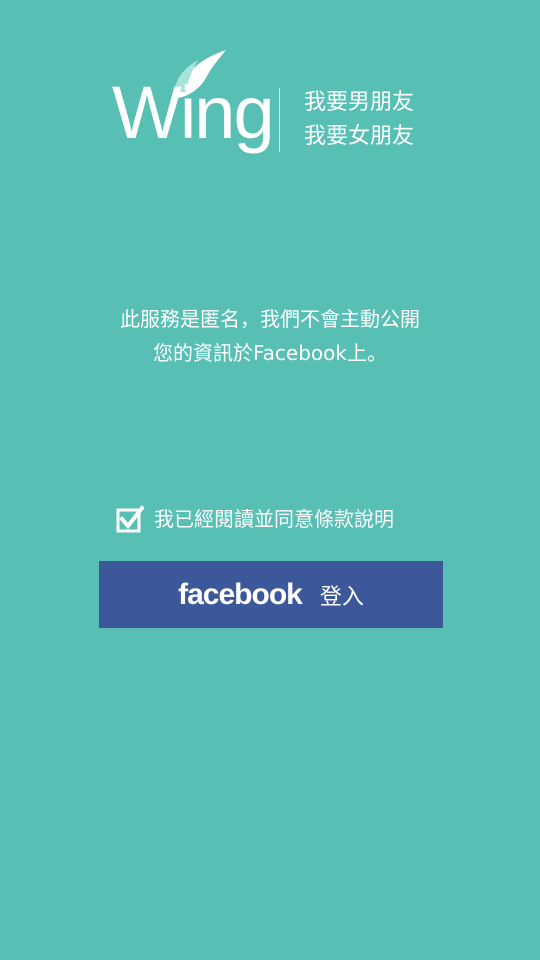 The width and height of the screenshot is (540, 960). I want to click on terms-agreement-label: 我已經閱讀並同意條款說明, so click(274, 519).